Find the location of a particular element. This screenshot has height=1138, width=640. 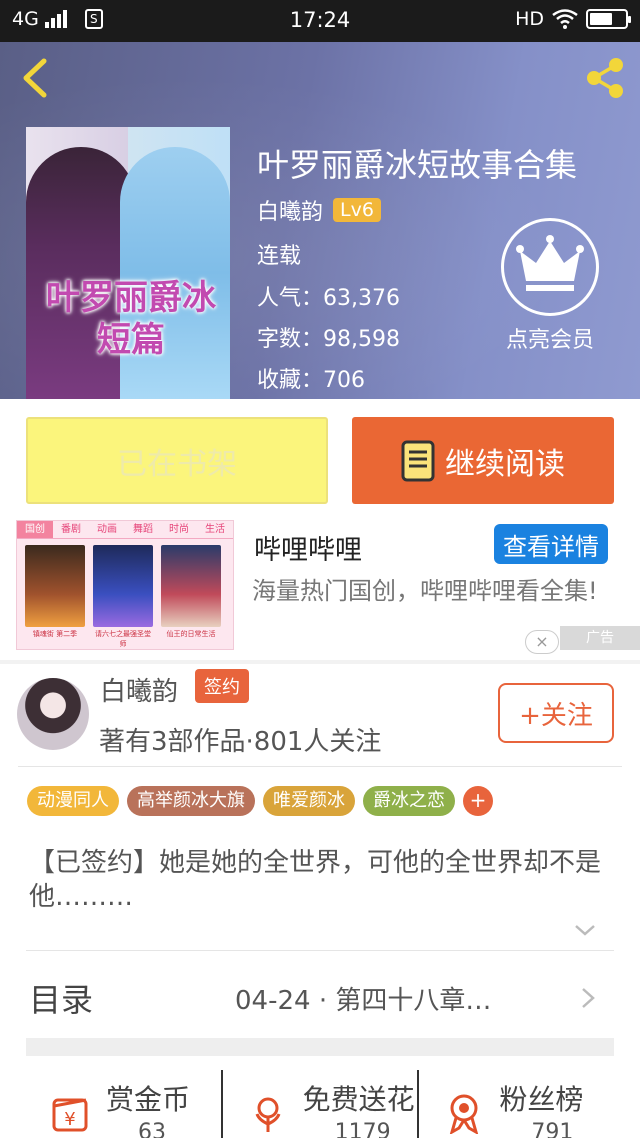

stats-row: ¥ 赏金币 63 免费送花 1179 粉丝榜 791 is located at coordinates (320, 1104).